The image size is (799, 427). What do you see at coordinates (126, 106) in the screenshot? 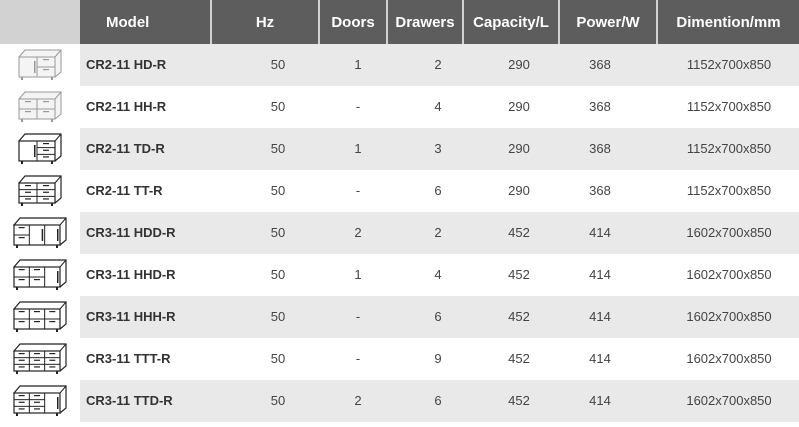
I see `row-model: CR2-11 HH-R` at bounding box center [126, 106].